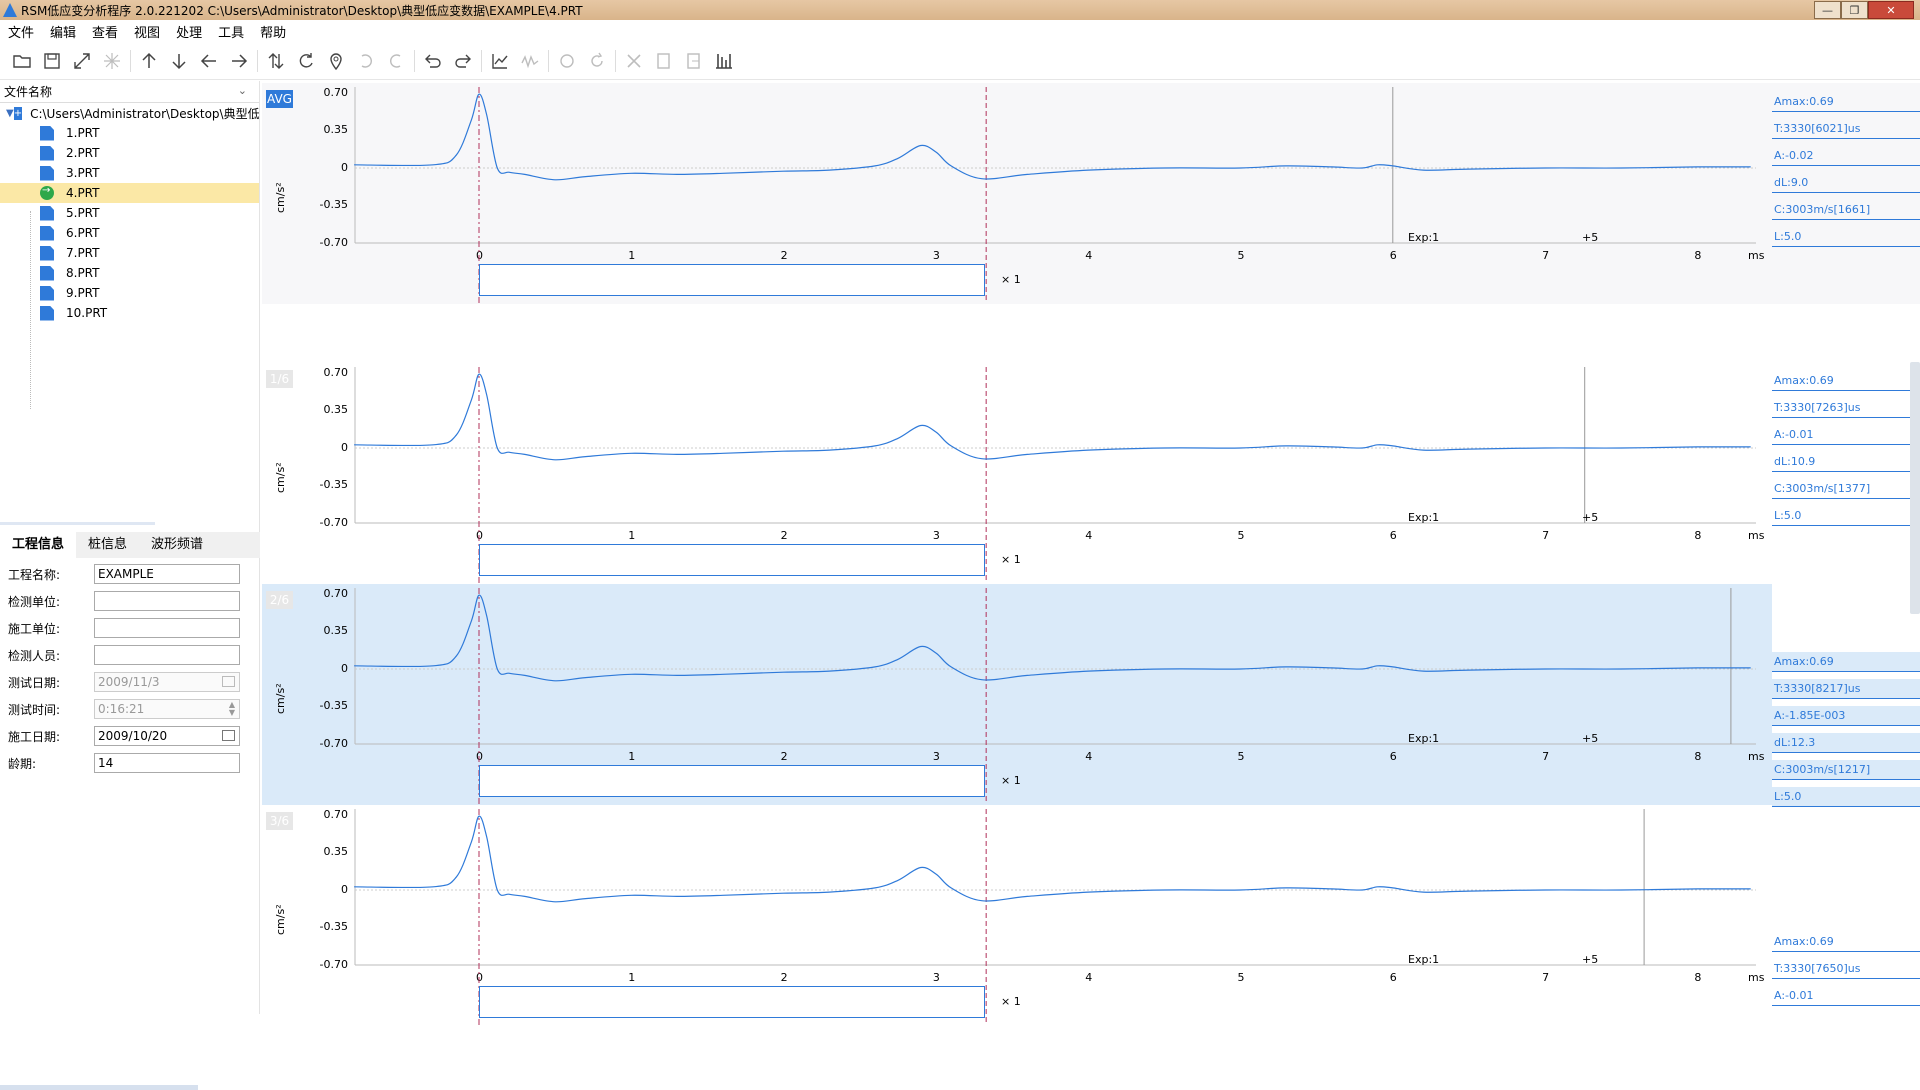 This screenshot has width=1920, height=1090. What do you see at coordinates (664, 61) in the screenshot?
I see `export-icon` at bounding box center [664, 61].